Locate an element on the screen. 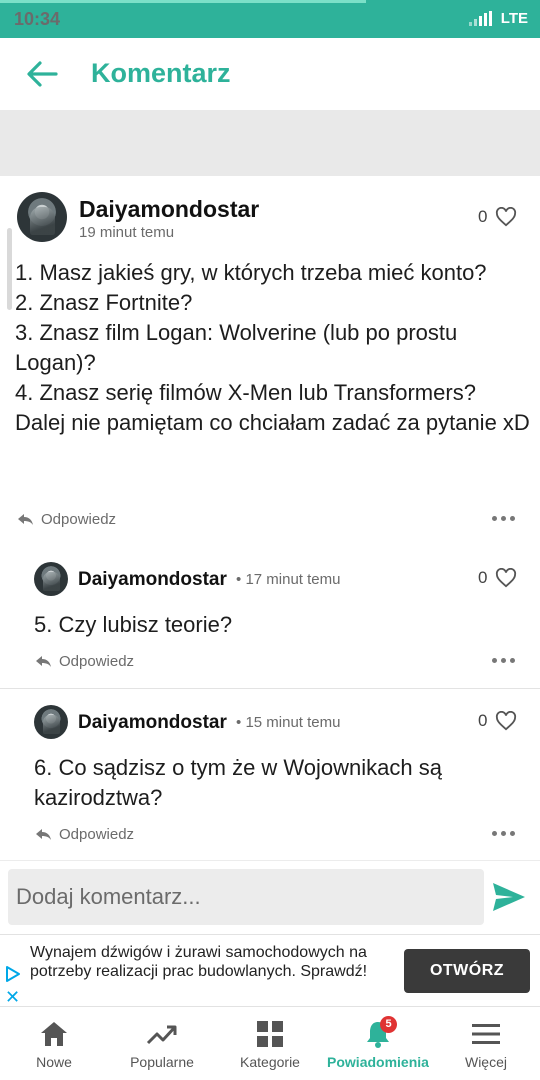 The height and width of the screenshot is (1080, 540). comment-body: 5. Czy lubisz teorie? is located at coordinates (133, 624).